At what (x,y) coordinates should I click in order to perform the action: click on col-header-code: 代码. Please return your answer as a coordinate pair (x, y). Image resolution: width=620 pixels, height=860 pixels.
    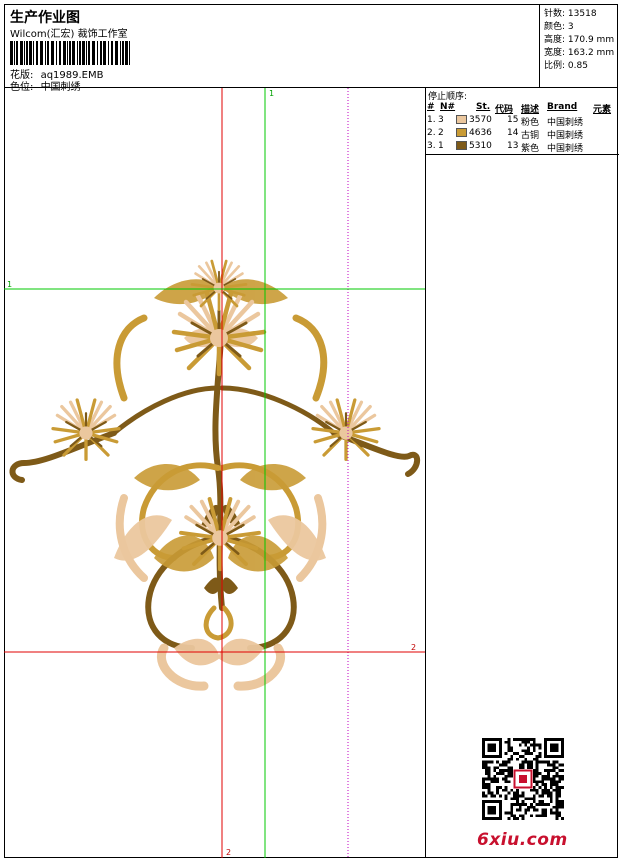
    Looking at the image, I should click on (504, 110).